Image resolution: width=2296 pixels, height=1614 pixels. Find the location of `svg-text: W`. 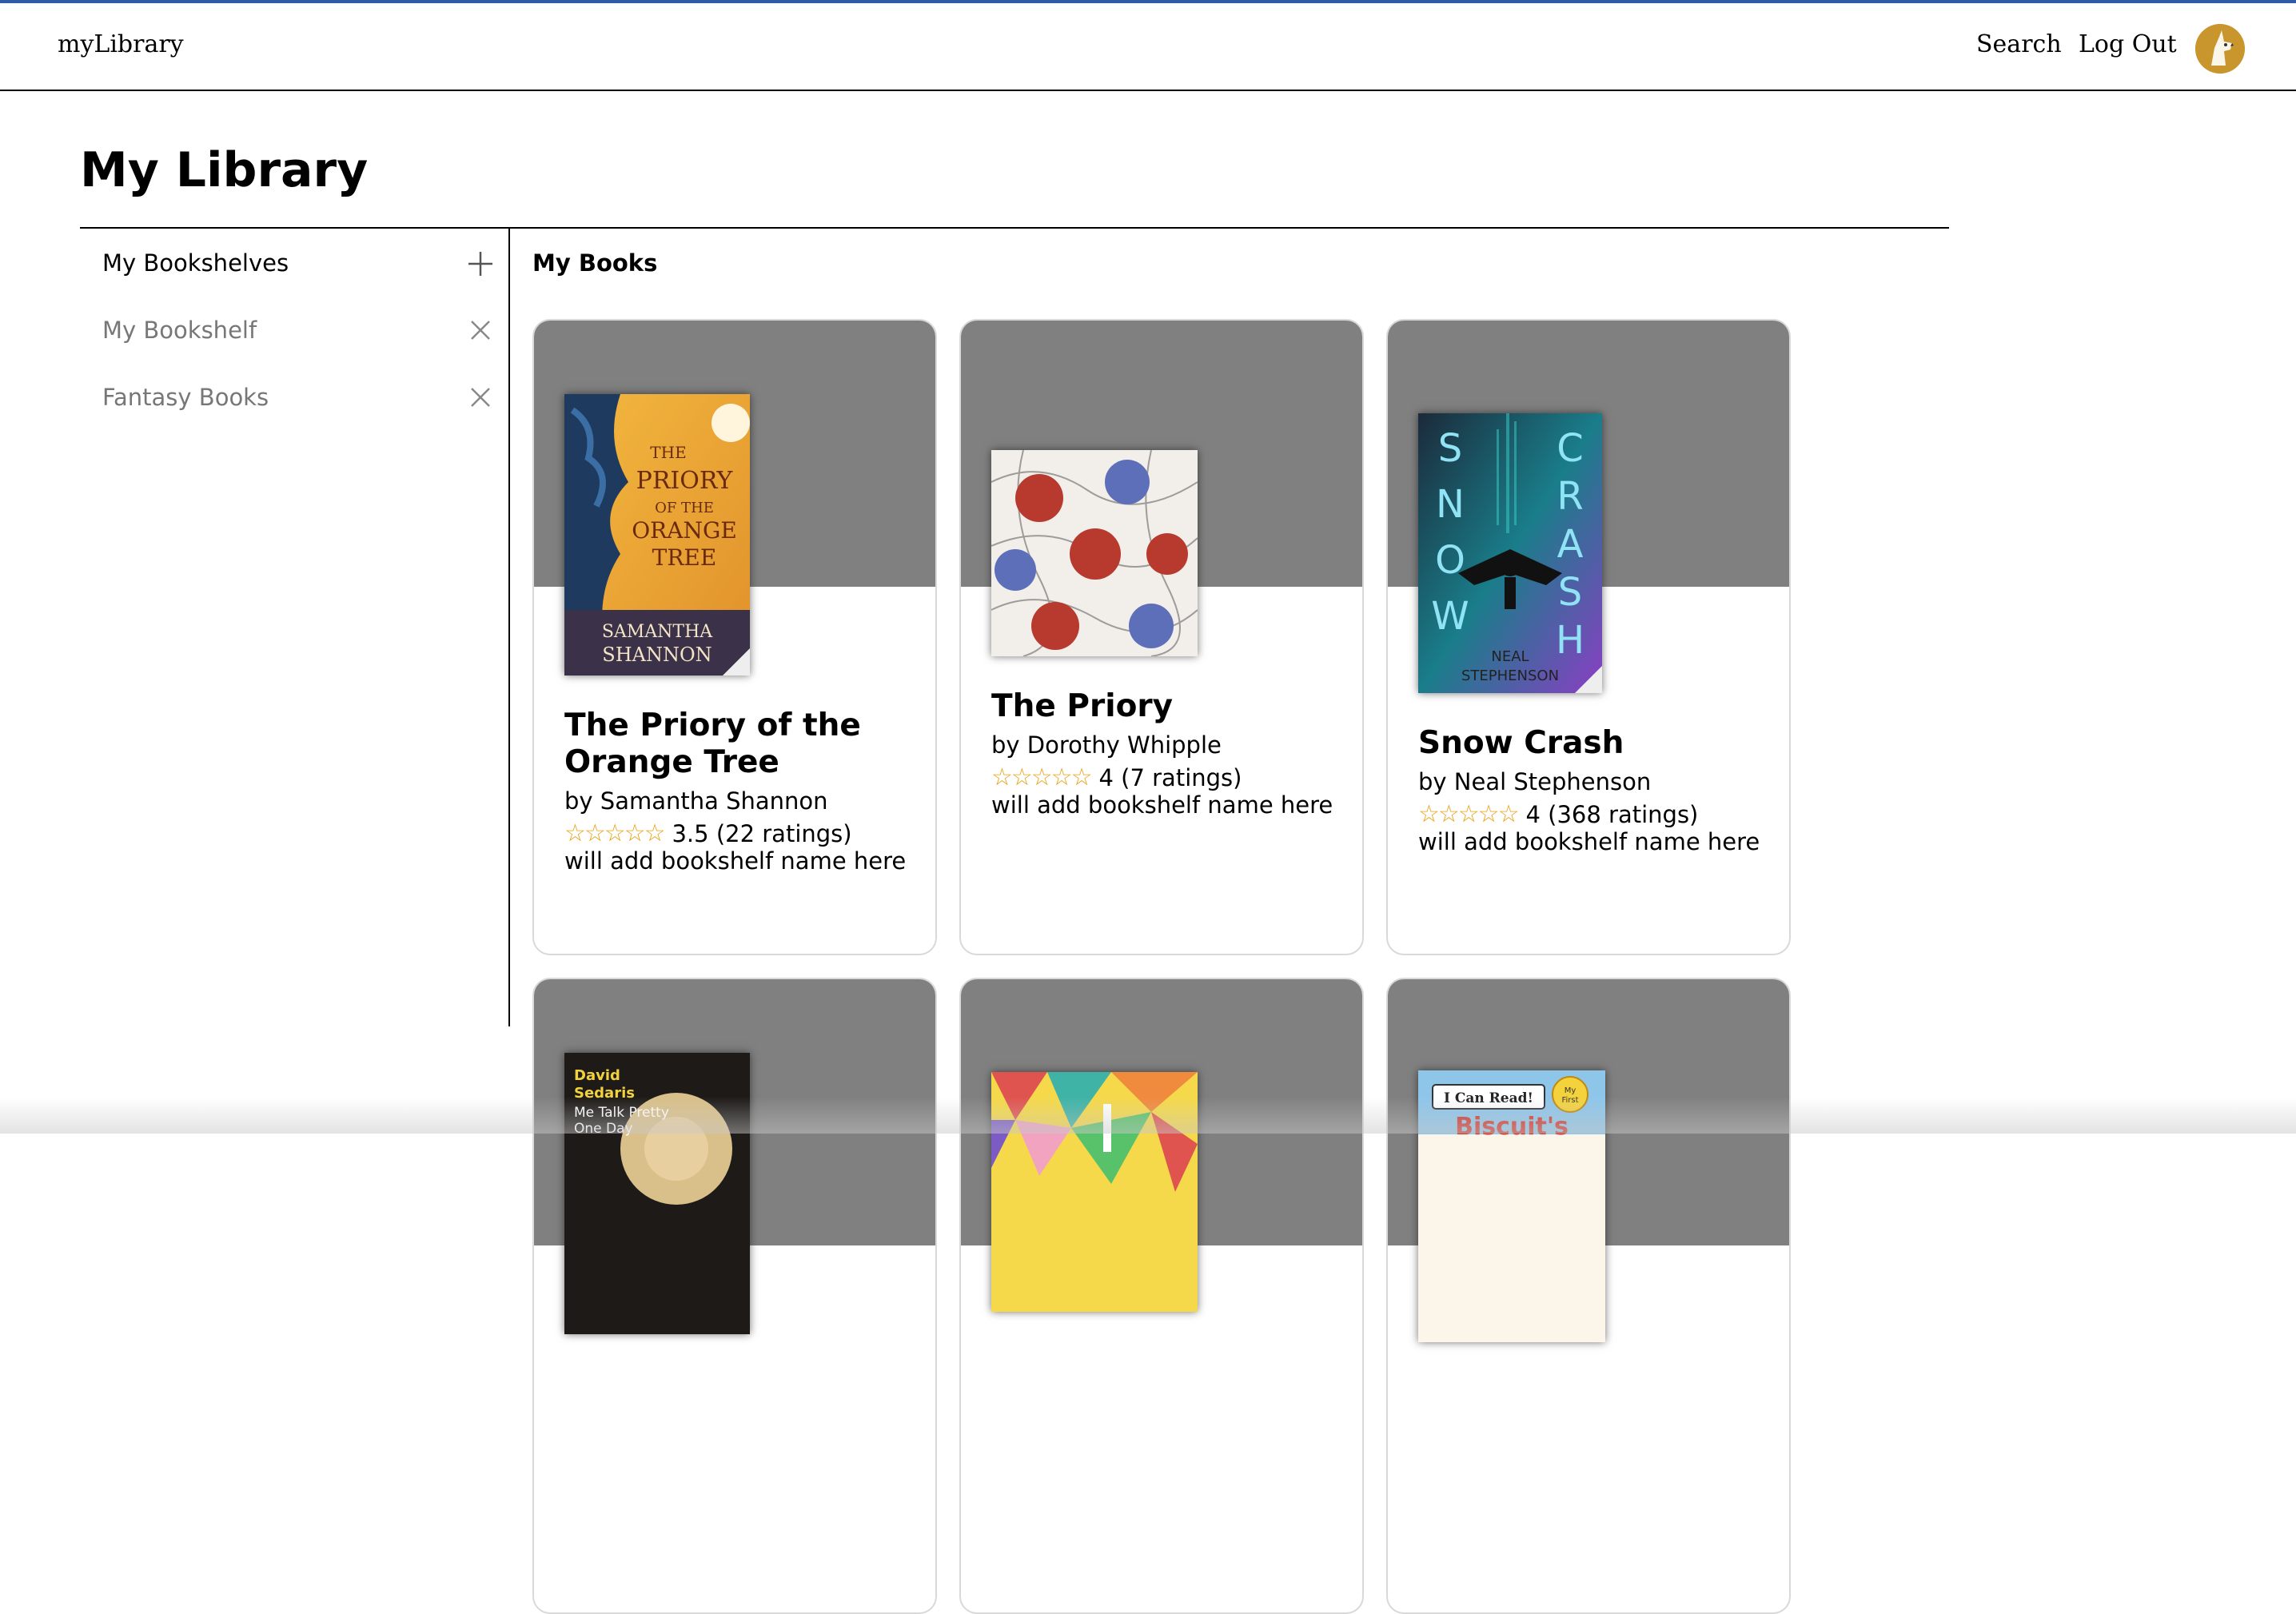

svg-text: W is located at coordinates (1450, 616).